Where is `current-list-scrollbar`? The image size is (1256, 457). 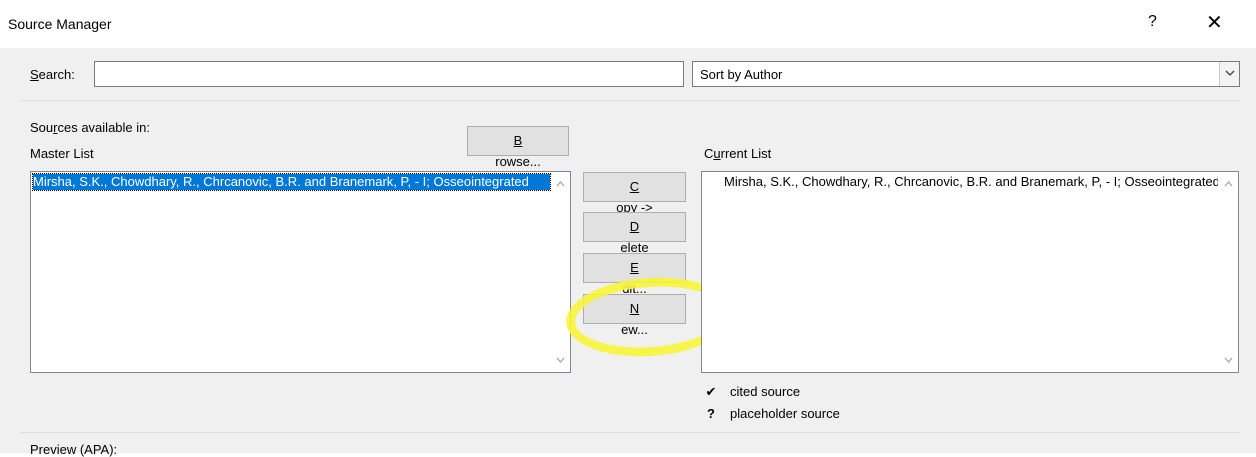
current-list-scrollbar is located at coordinates (1228, 272).